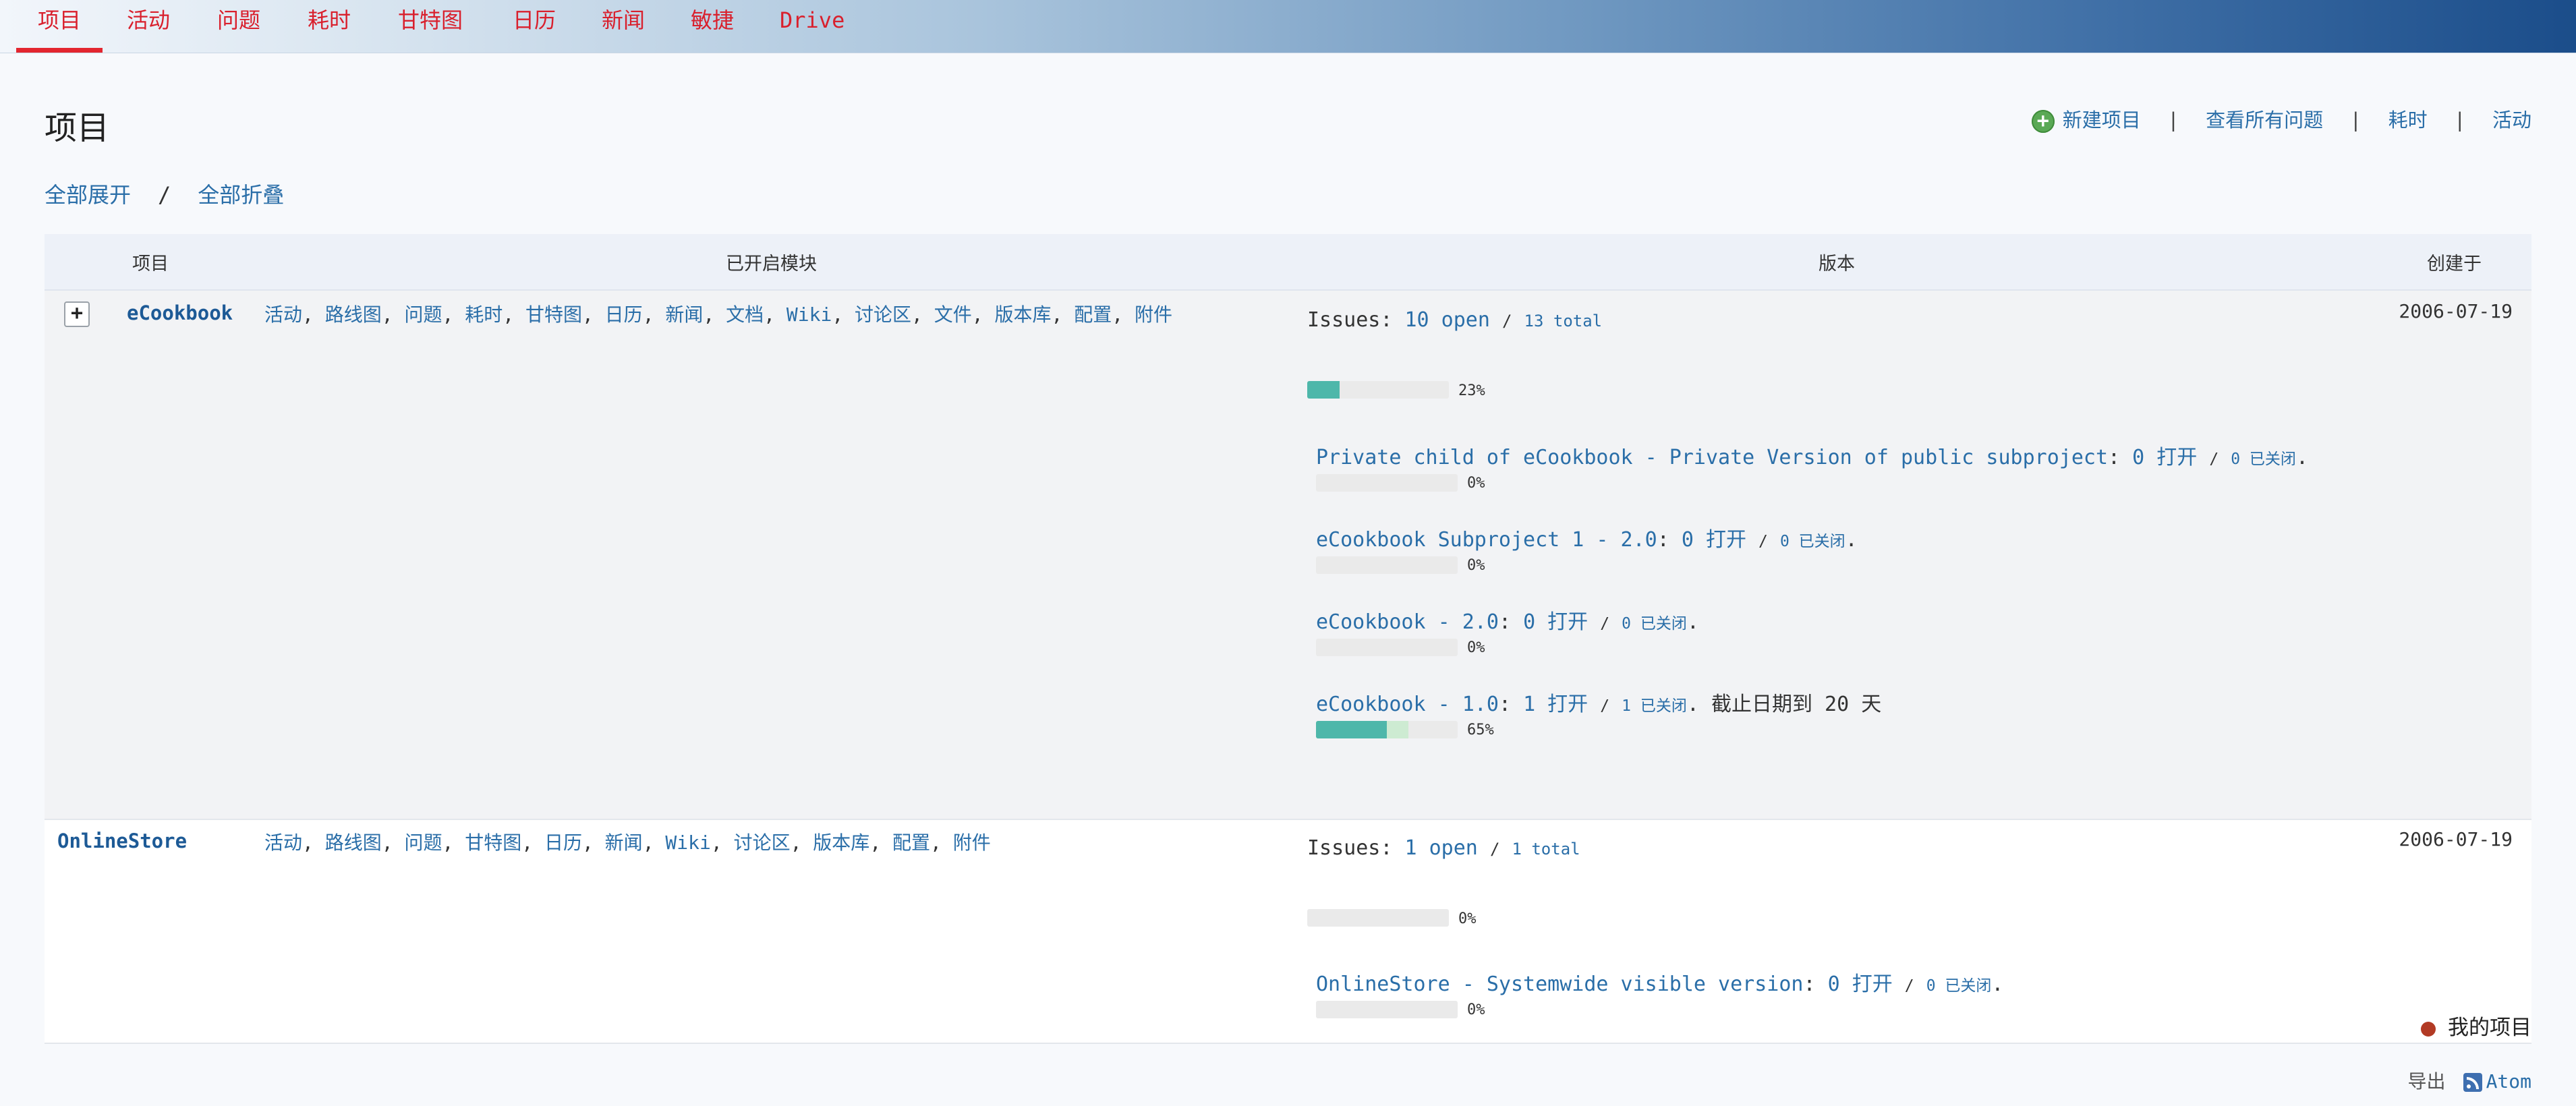 This screenshot has height=1106, width=2576. What do you see at coordinates (534, 26) in the screenshot?
I see `tab-calendar: 日历` at bounding box center [534, 26].